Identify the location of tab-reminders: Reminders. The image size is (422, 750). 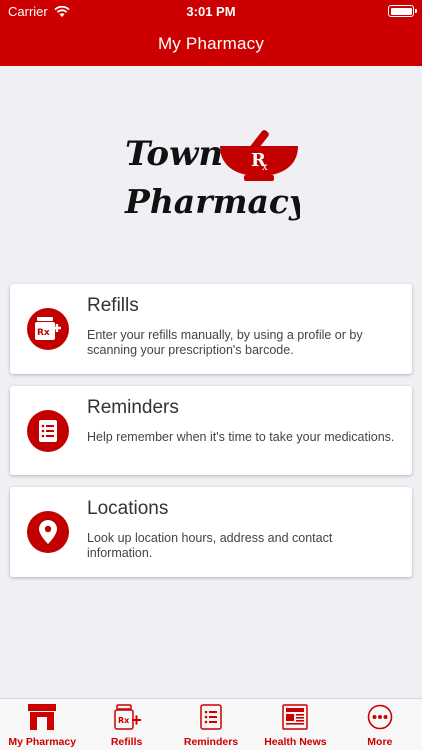
(211, 724).